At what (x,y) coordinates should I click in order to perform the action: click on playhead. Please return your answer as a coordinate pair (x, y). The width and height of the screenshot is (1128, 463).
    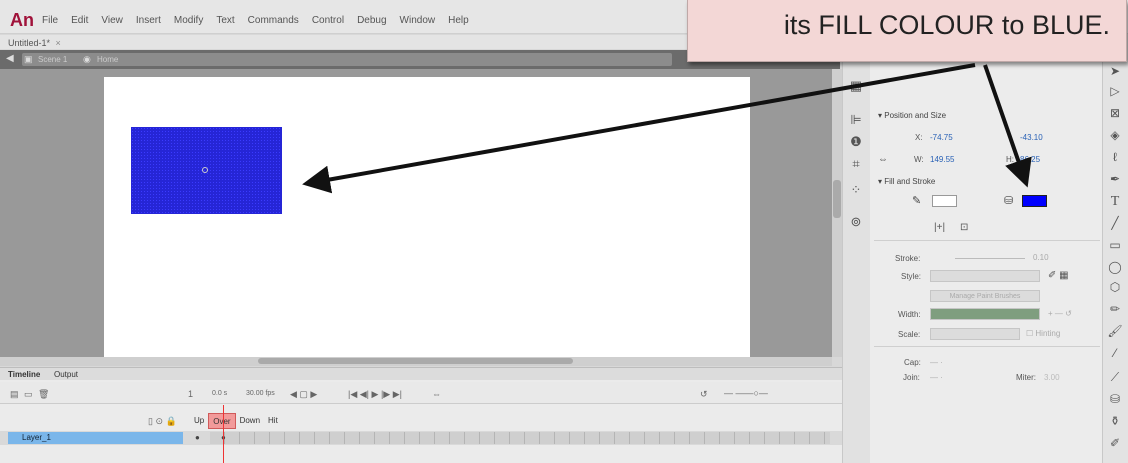
    Looking at the image, I should click on (223, 434).